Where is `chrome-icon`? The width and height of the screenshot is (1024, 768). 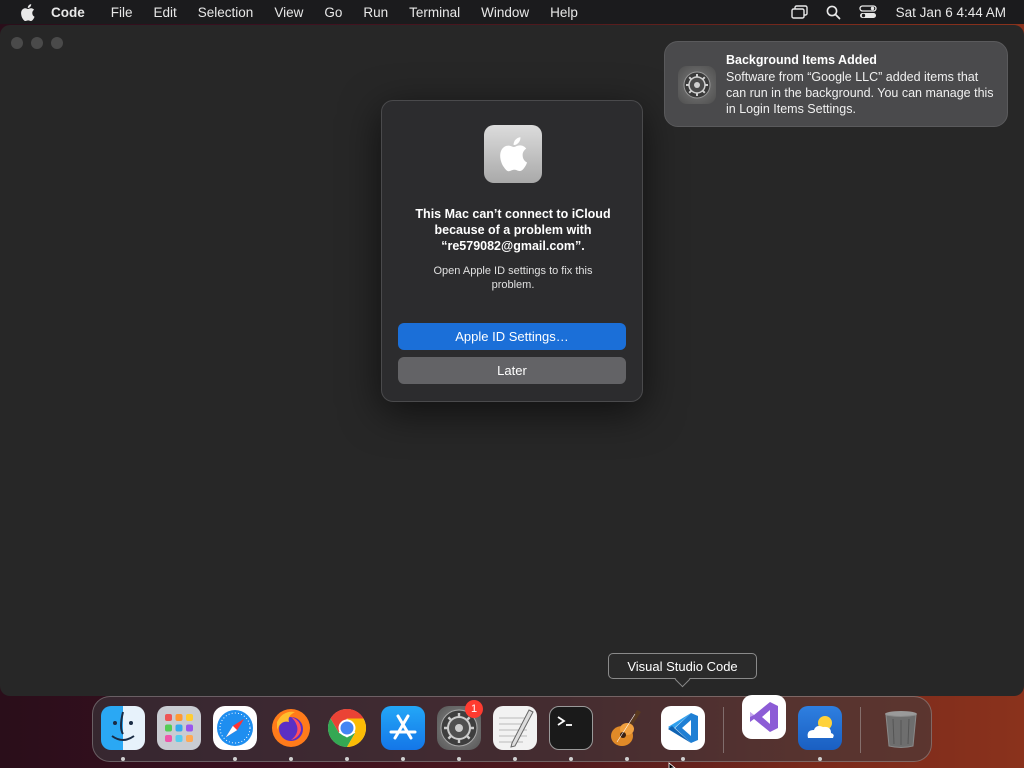
chrome-icon is located at coordinates (347, 728).